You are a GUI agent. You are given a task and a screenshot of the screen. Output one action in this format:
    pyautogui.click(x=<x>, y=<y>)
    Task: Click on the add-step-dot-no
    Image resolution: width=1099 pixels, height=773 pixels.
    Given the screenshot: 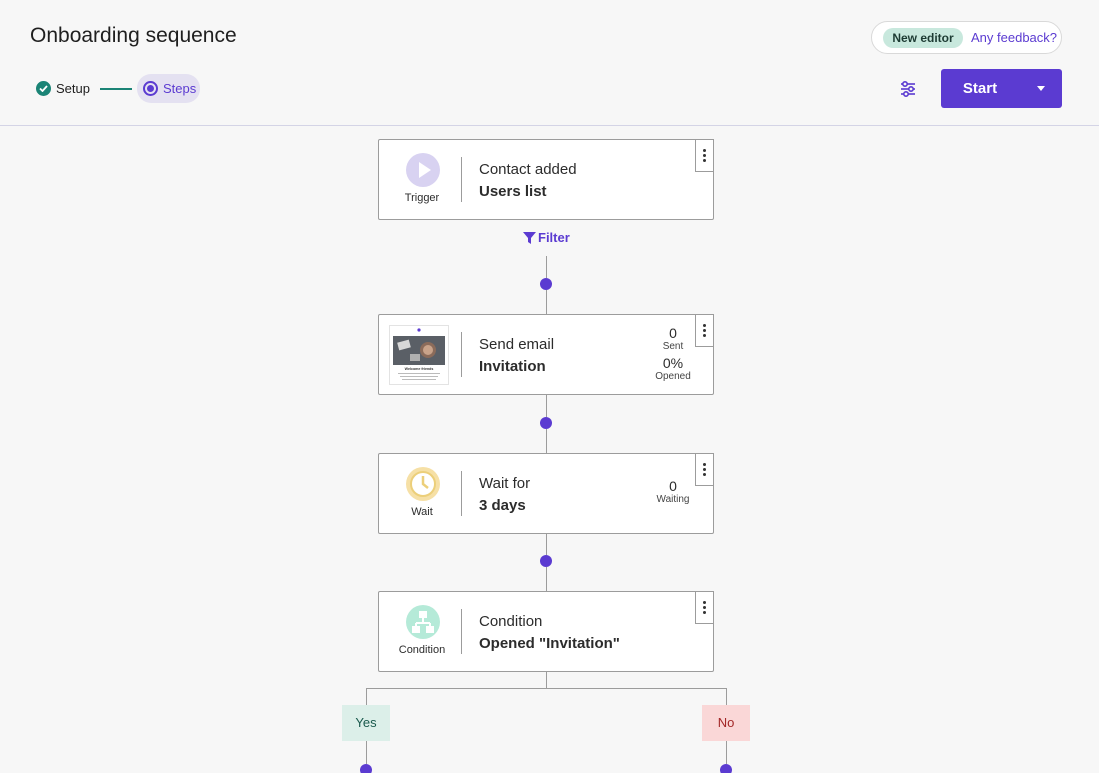 What is the action you would take?
    pyautogui.click(x=726, y=768)
    